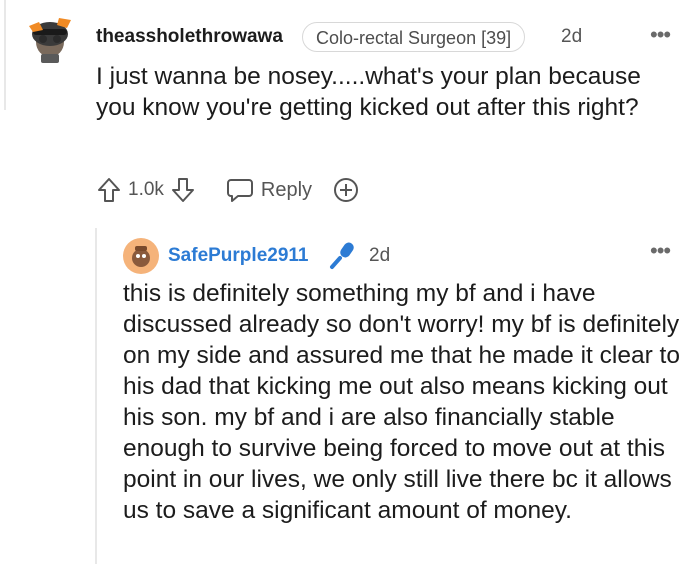  I want to click on reply-username: SafePurple2911, so click(238, 256).